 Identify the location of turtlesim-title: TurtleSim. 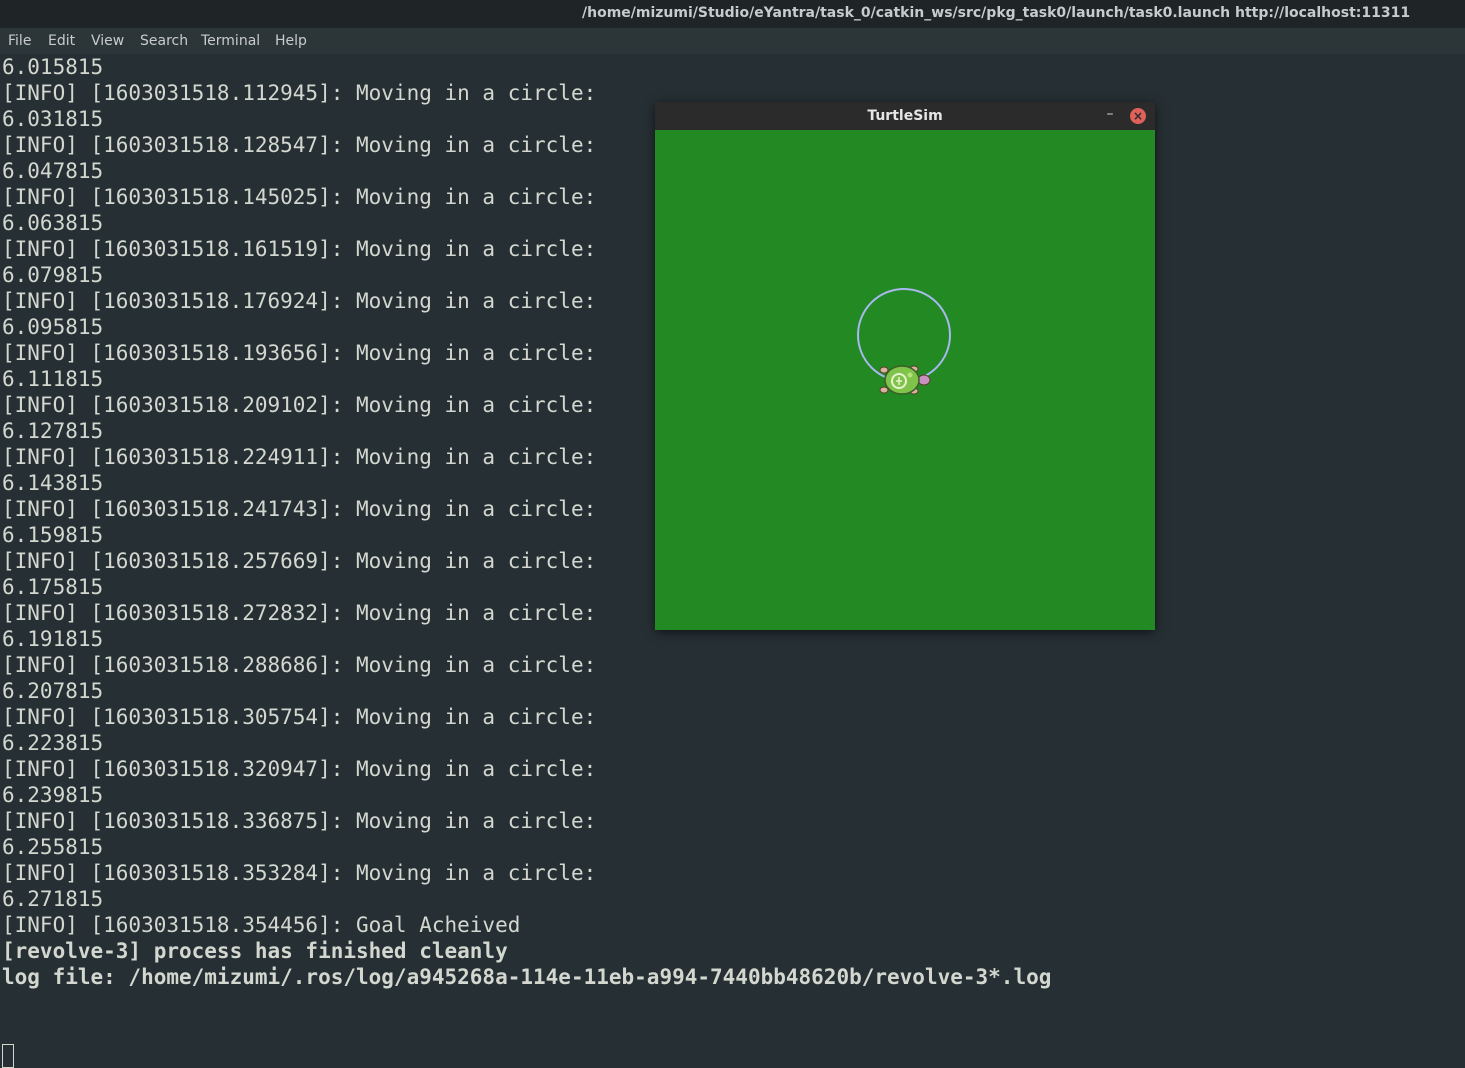
(905, 116).